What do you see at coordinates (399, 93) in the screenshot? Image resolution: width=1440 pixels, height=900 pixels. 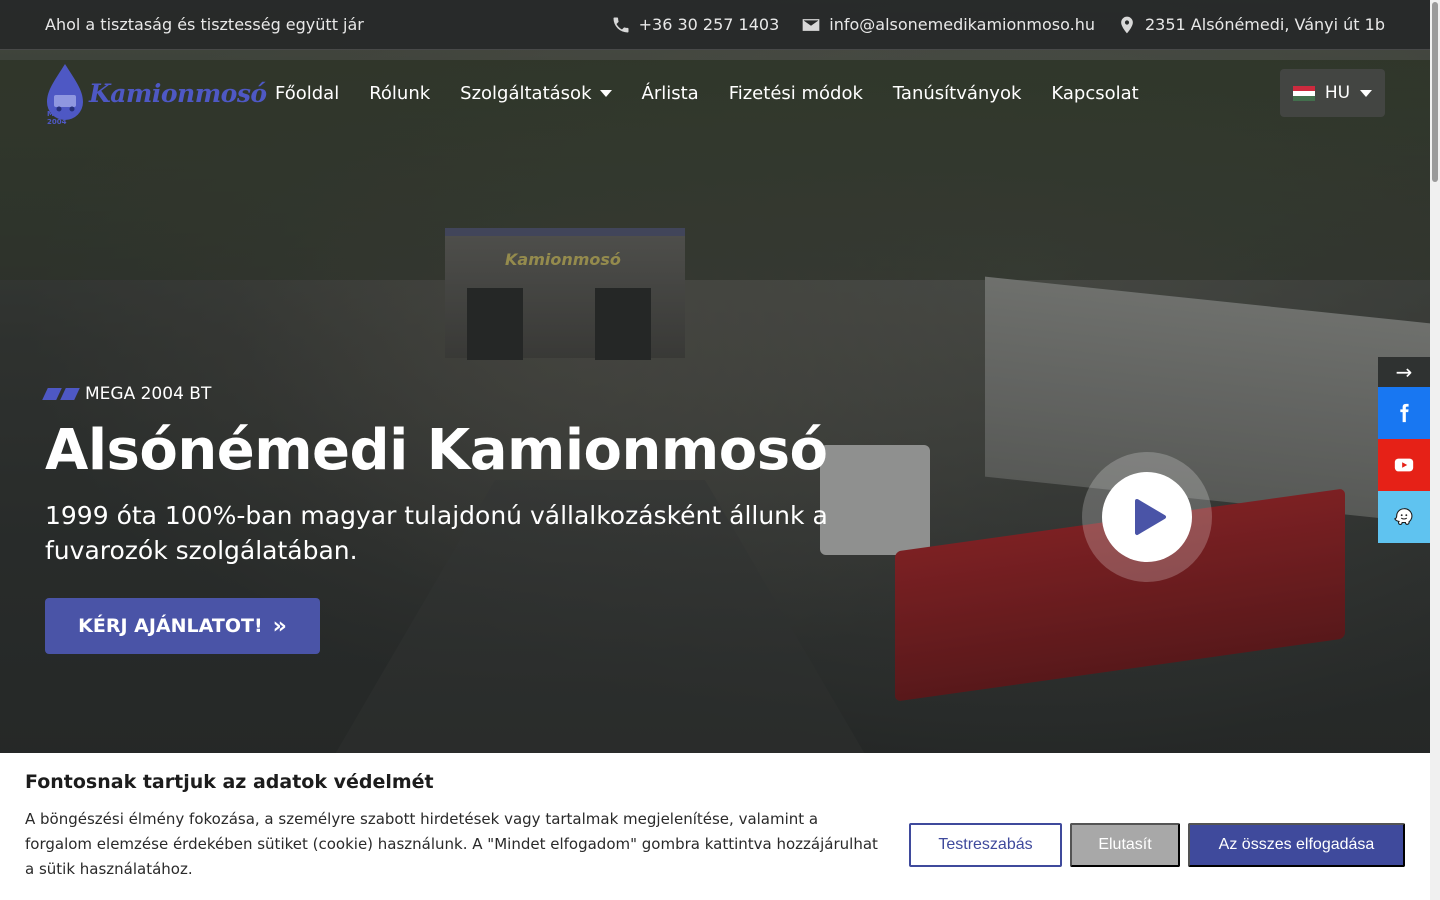 I see `nav-item-about: Rólunk` at bounding box center [399, 93].